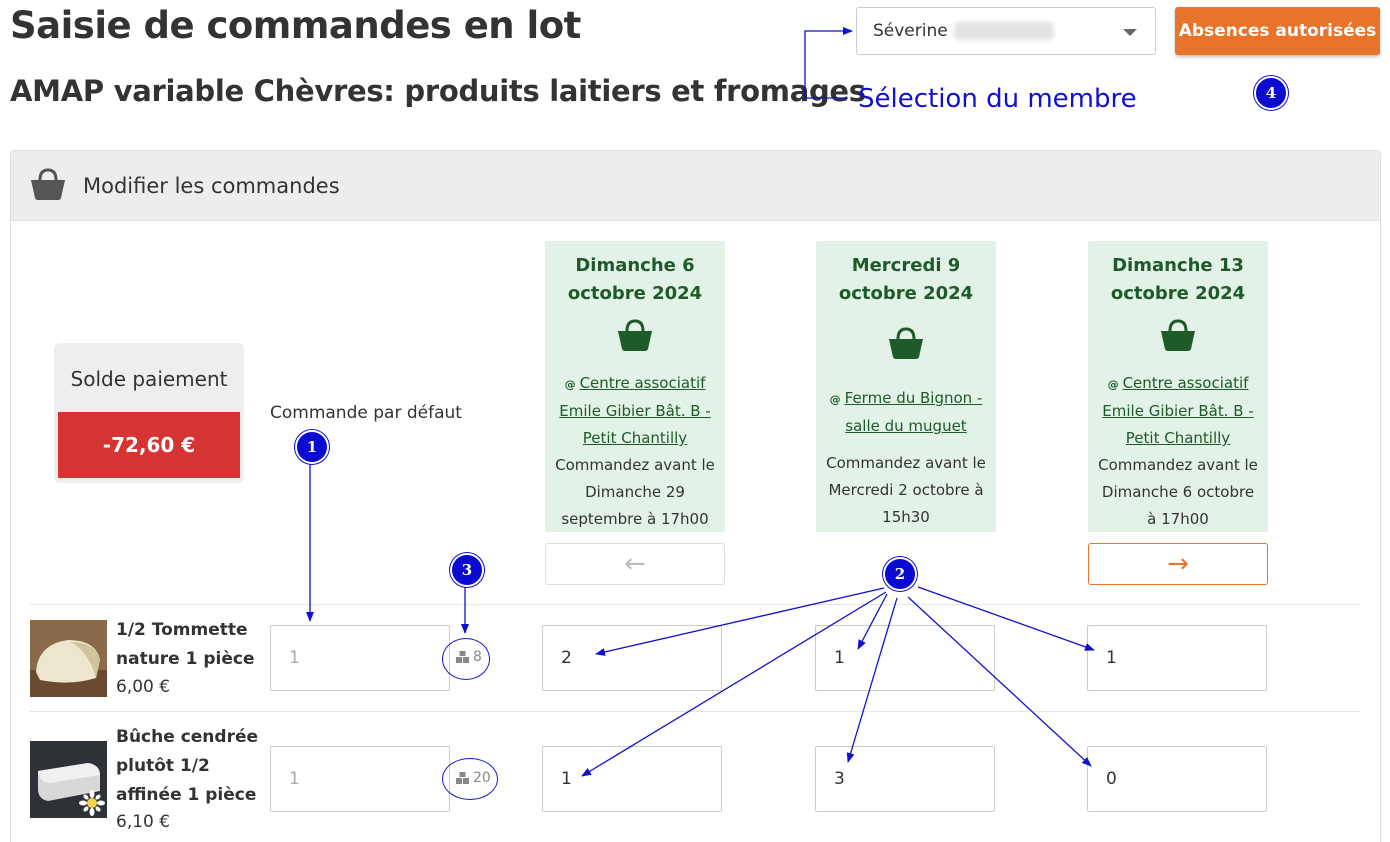 This screenshot has height=842, width=1390. I want to click on member-select-value: Séverine, so click(910, 31).